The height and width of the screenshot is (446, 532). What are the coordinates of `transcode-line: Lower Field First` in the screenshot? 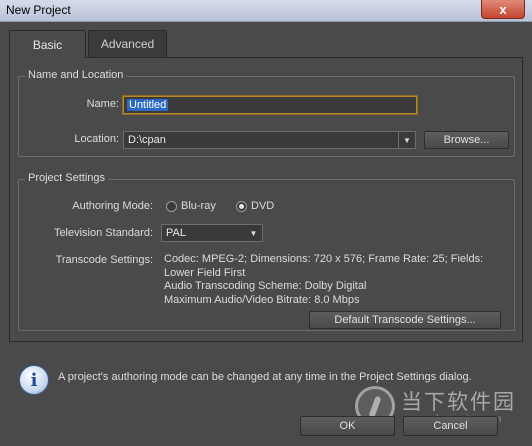 It's located at (205, 272).